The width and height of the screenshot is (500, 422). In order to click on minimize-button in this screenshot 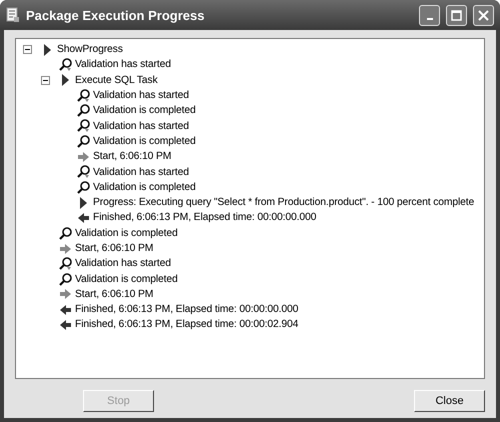, I will do `click(429, 15)`.